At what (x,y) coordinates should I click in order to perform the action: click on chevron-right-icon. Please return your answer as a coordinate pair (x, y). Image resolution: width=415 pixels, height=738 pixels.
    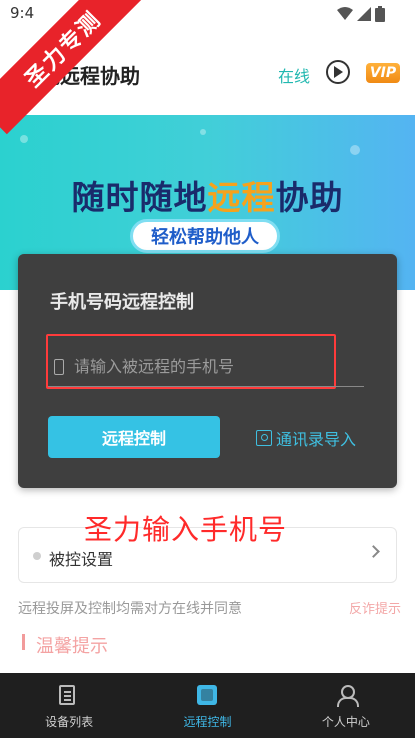
    Looking at the image, I should click on (373, 551).